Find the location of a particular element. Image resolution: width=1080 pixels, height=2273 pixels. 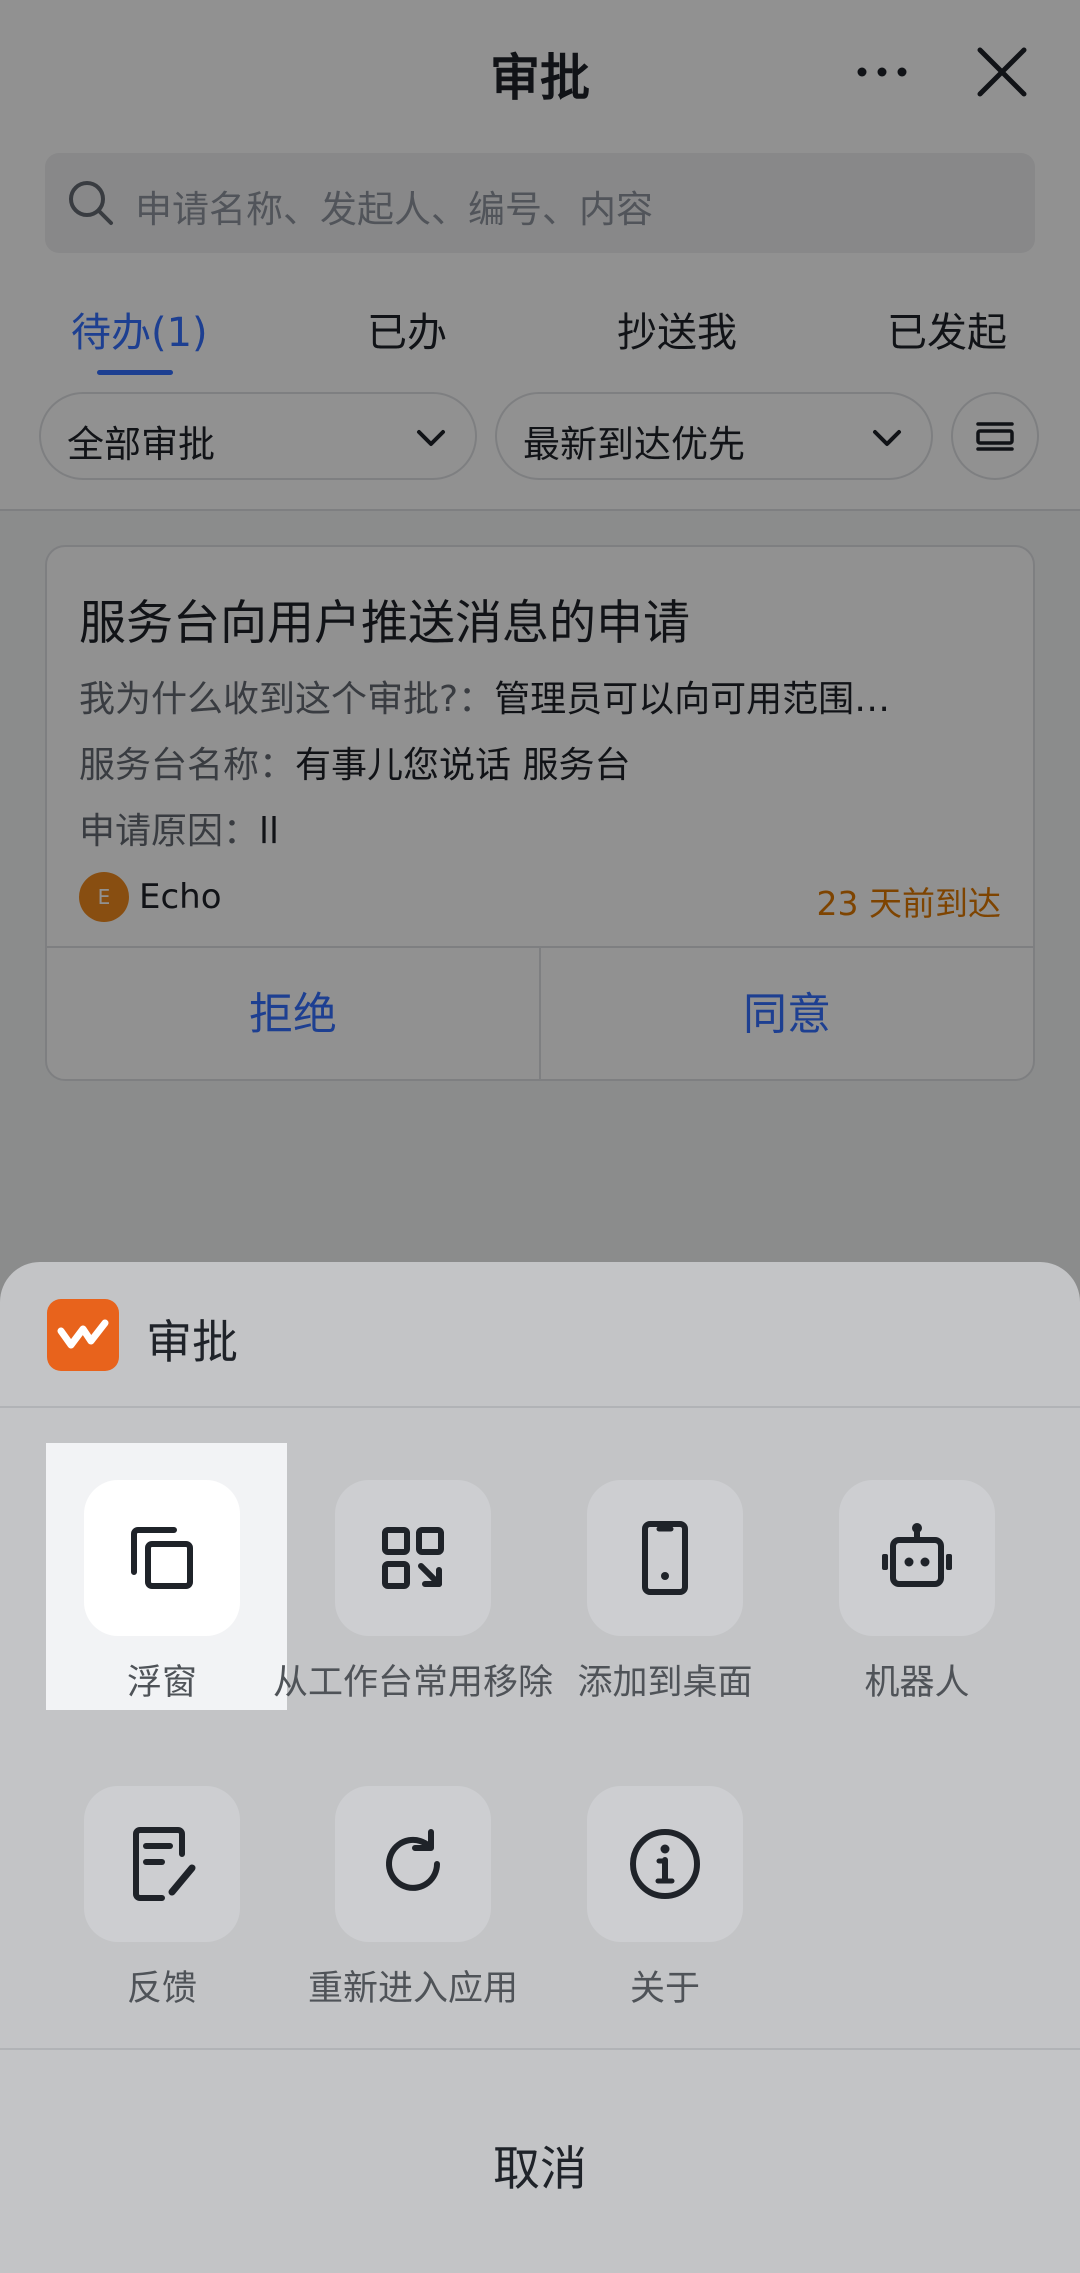

remove-from-workbench-button is located at coordinates (413, 1558).